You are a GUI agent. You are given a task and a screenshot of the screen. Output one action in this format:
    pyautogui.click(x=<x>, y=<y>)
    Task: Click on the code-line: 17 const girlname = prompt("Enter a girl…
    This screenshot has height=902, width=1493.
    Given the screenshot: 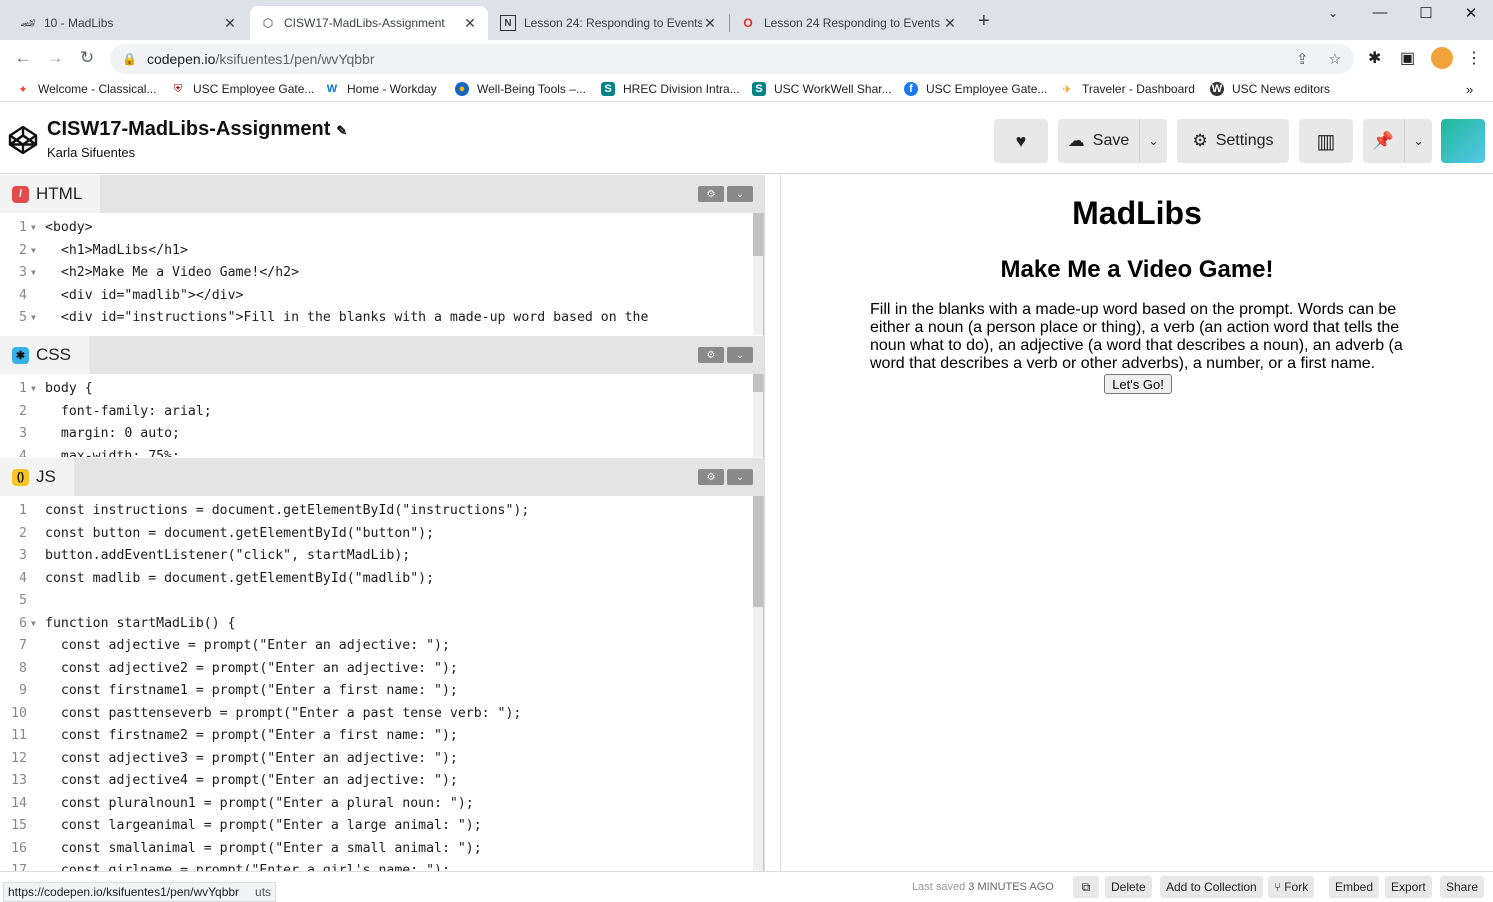 What is the action you would take?
    pyautogui.click(x=382, y=865)
    